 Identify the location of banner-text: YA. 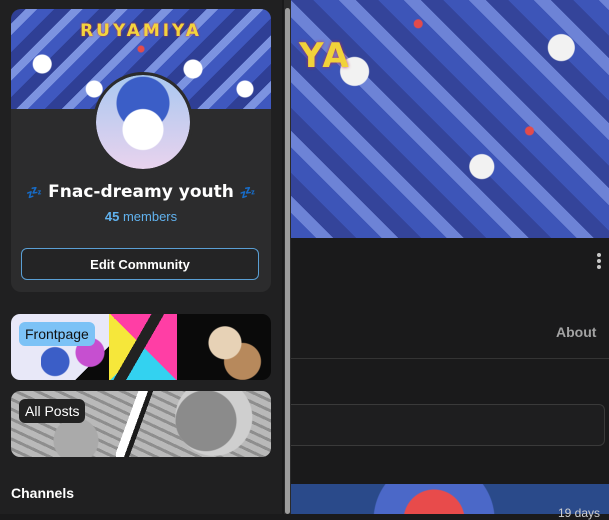
(325, 56).